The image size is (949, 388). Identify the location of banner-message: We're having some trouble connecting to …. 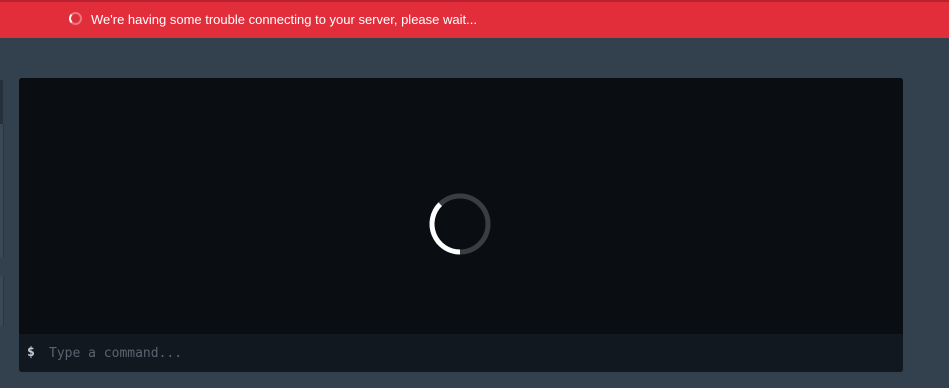
(284, 19).